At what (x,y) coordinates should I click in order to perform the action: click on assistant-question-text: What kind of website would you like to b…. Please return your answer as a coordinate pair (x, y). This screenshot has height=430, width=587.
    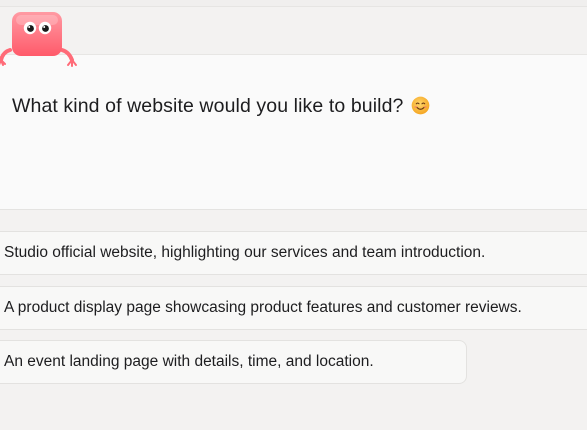
    Looking at the image, I should click on (208, 106).